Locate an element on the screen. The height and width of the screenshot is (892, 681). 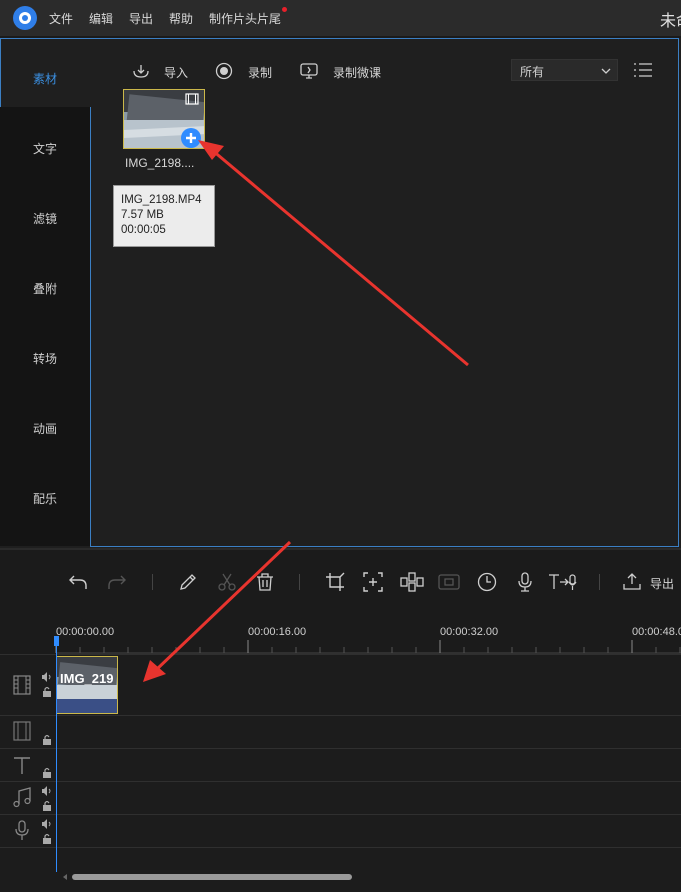
duration-clock-icon is located at coordinates (487, 582).